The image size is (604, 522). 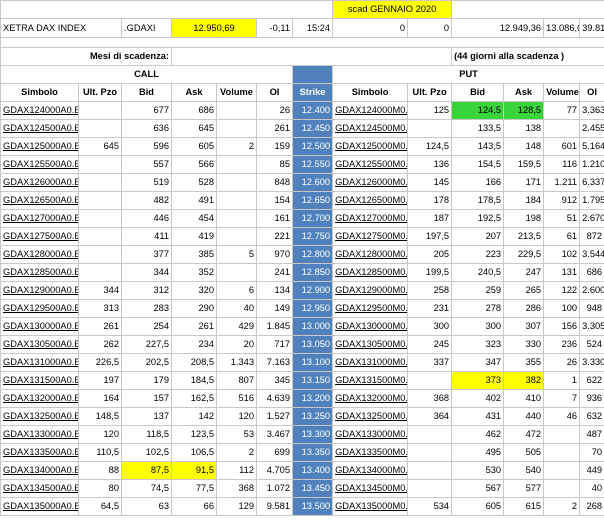 What do you see at coordinates (274, 398) in the screenshot?
I see `call-open-interest: 4.639` at bounding box center [274, 398].